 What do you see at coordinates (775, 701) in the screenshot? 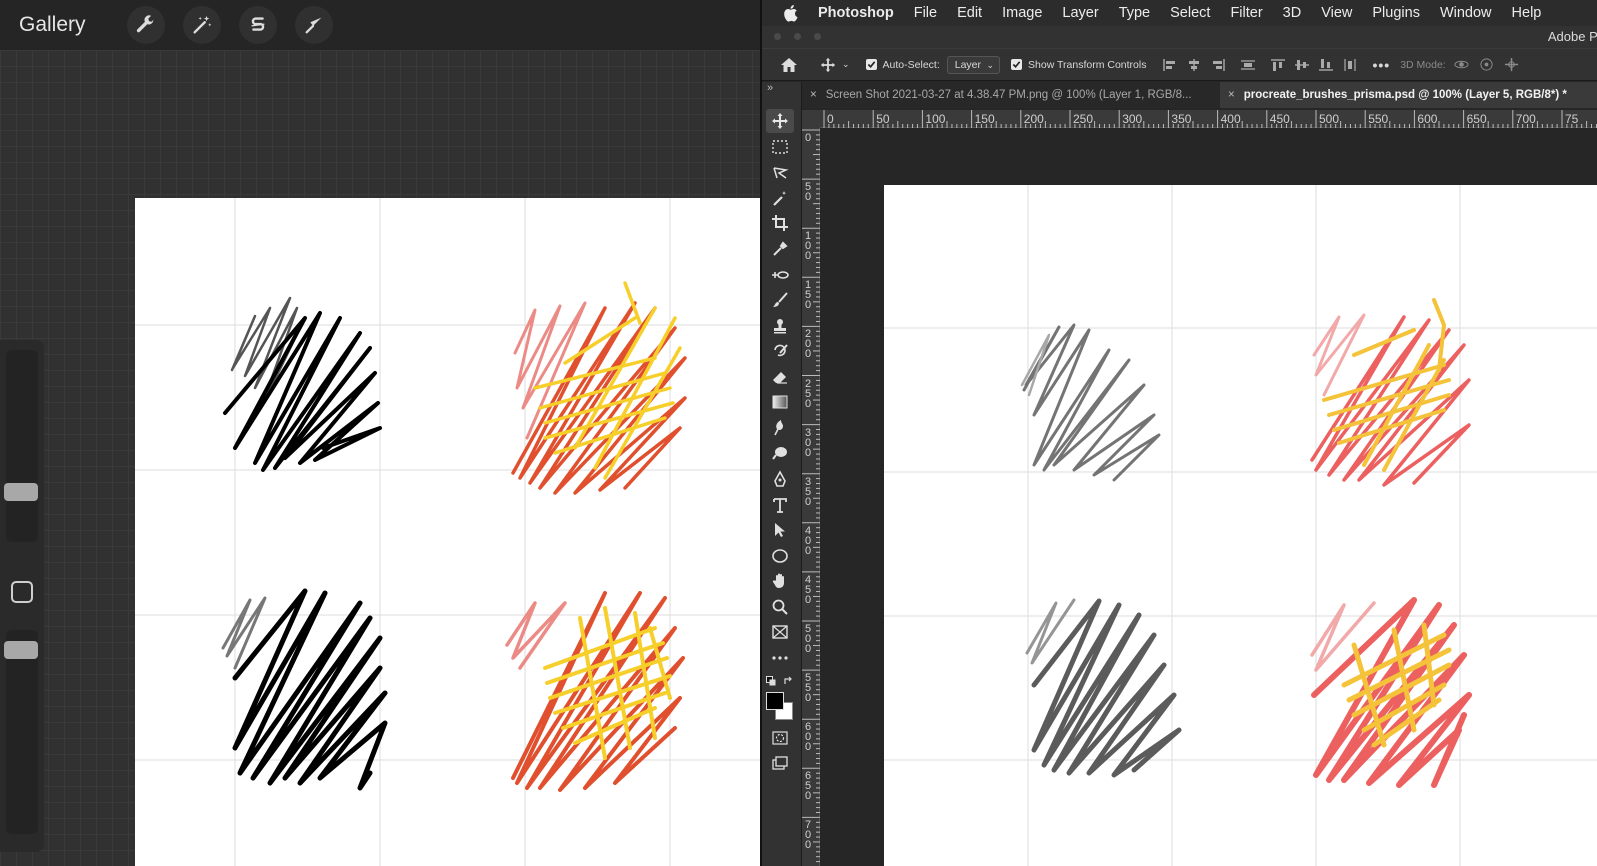
I see `foreground-color-swatch` at bounding box center [775, 701].